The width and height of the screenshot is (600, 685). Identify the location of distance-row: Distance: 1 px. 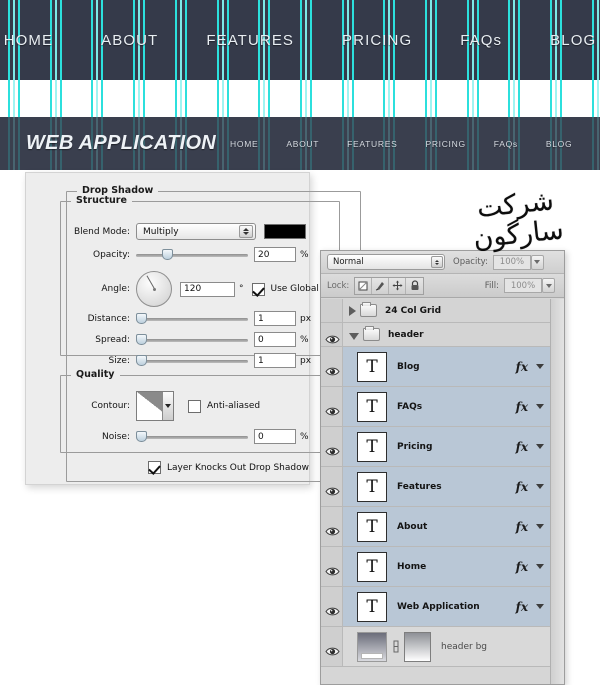
(189, 318).